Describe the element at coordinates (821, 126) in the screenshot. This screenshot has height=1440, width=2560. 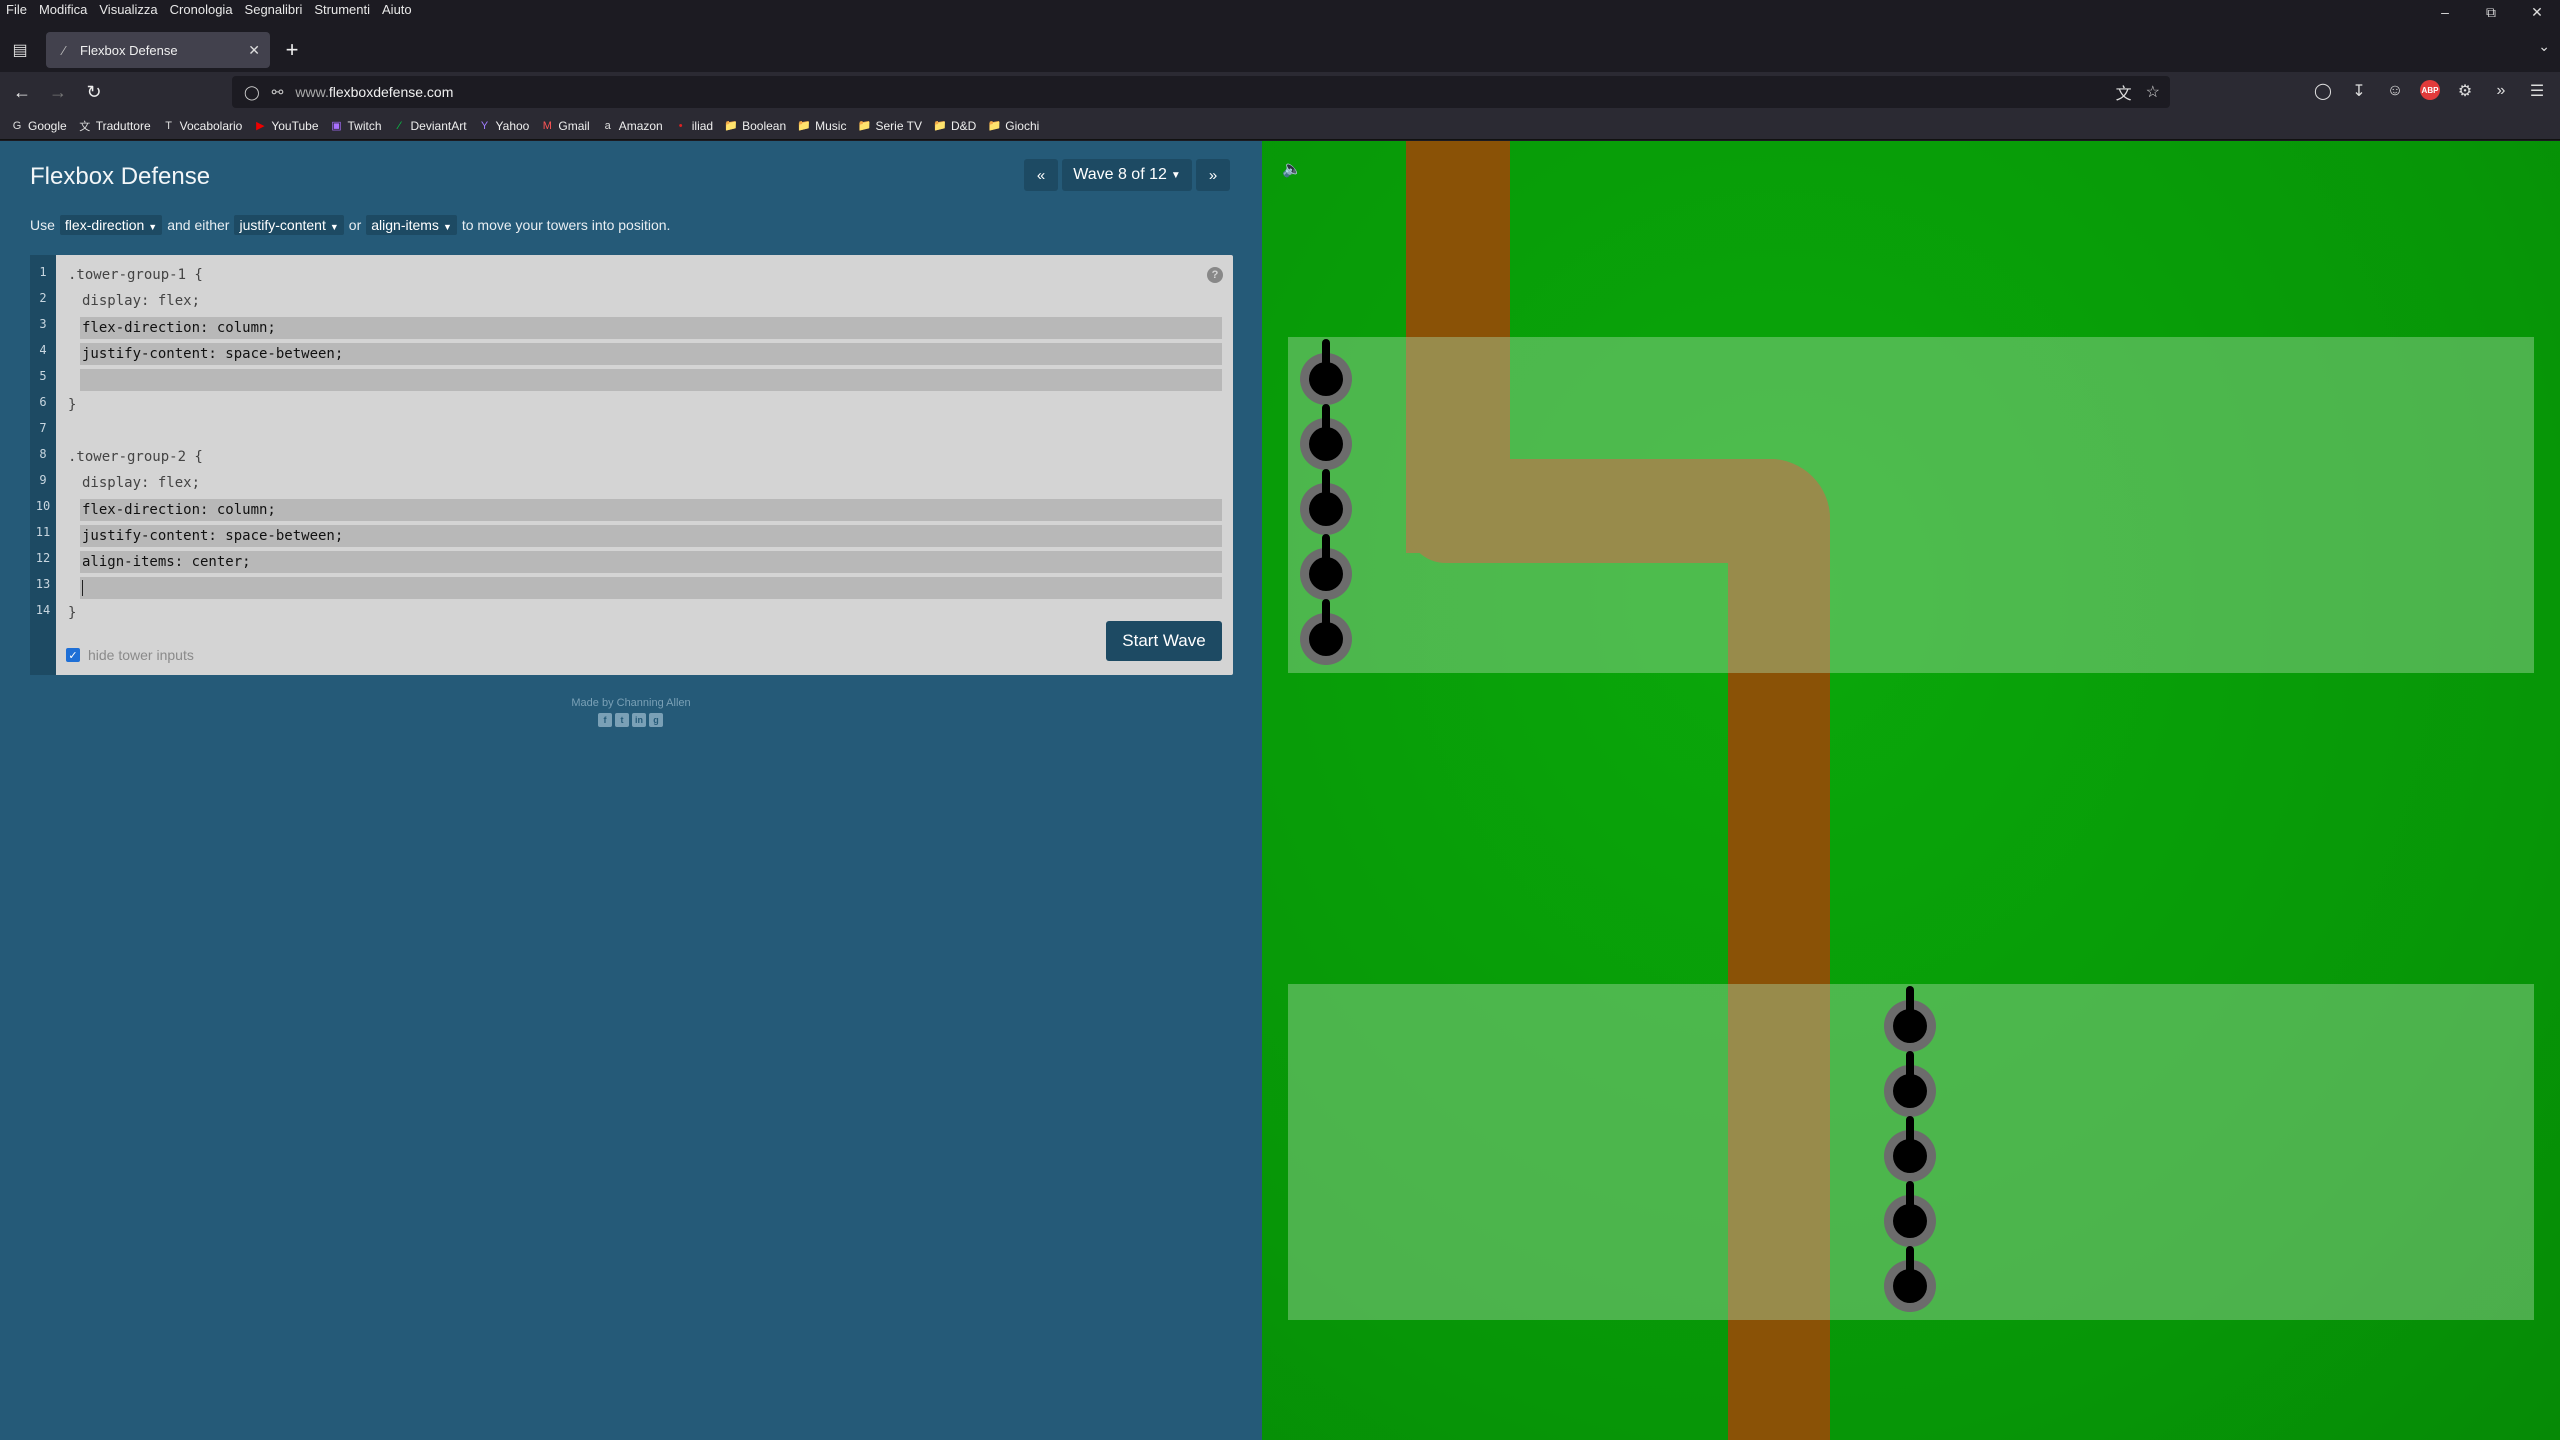
I see `bookmark-music: 📁 Music` at that location.